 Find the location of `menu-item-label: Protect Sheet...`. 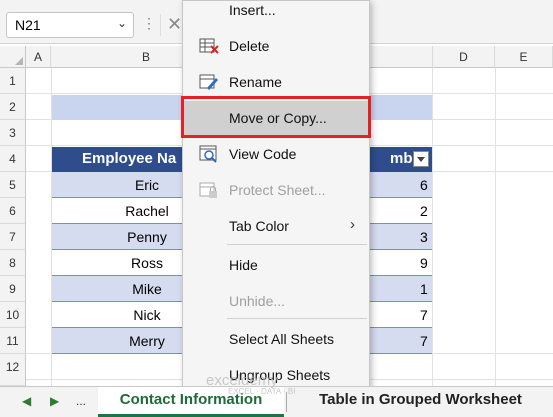

menu-item-label: Protect Sheet... is located at coordinates (277, 190).